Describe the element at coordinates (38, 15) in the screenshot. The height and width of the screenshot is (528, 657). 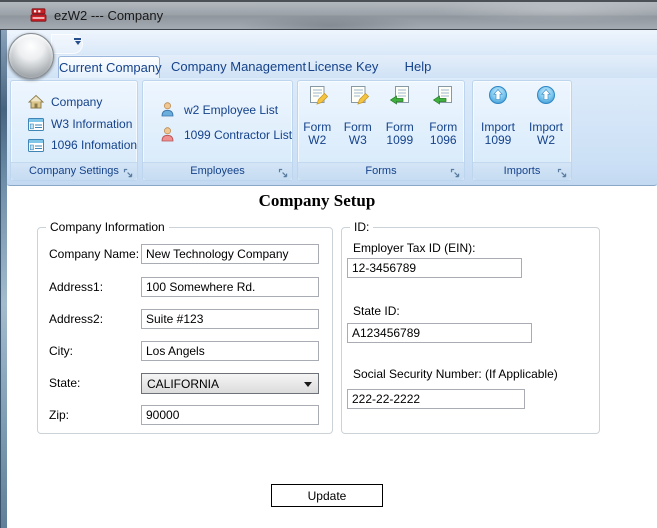
I see `app-icon` at that location.